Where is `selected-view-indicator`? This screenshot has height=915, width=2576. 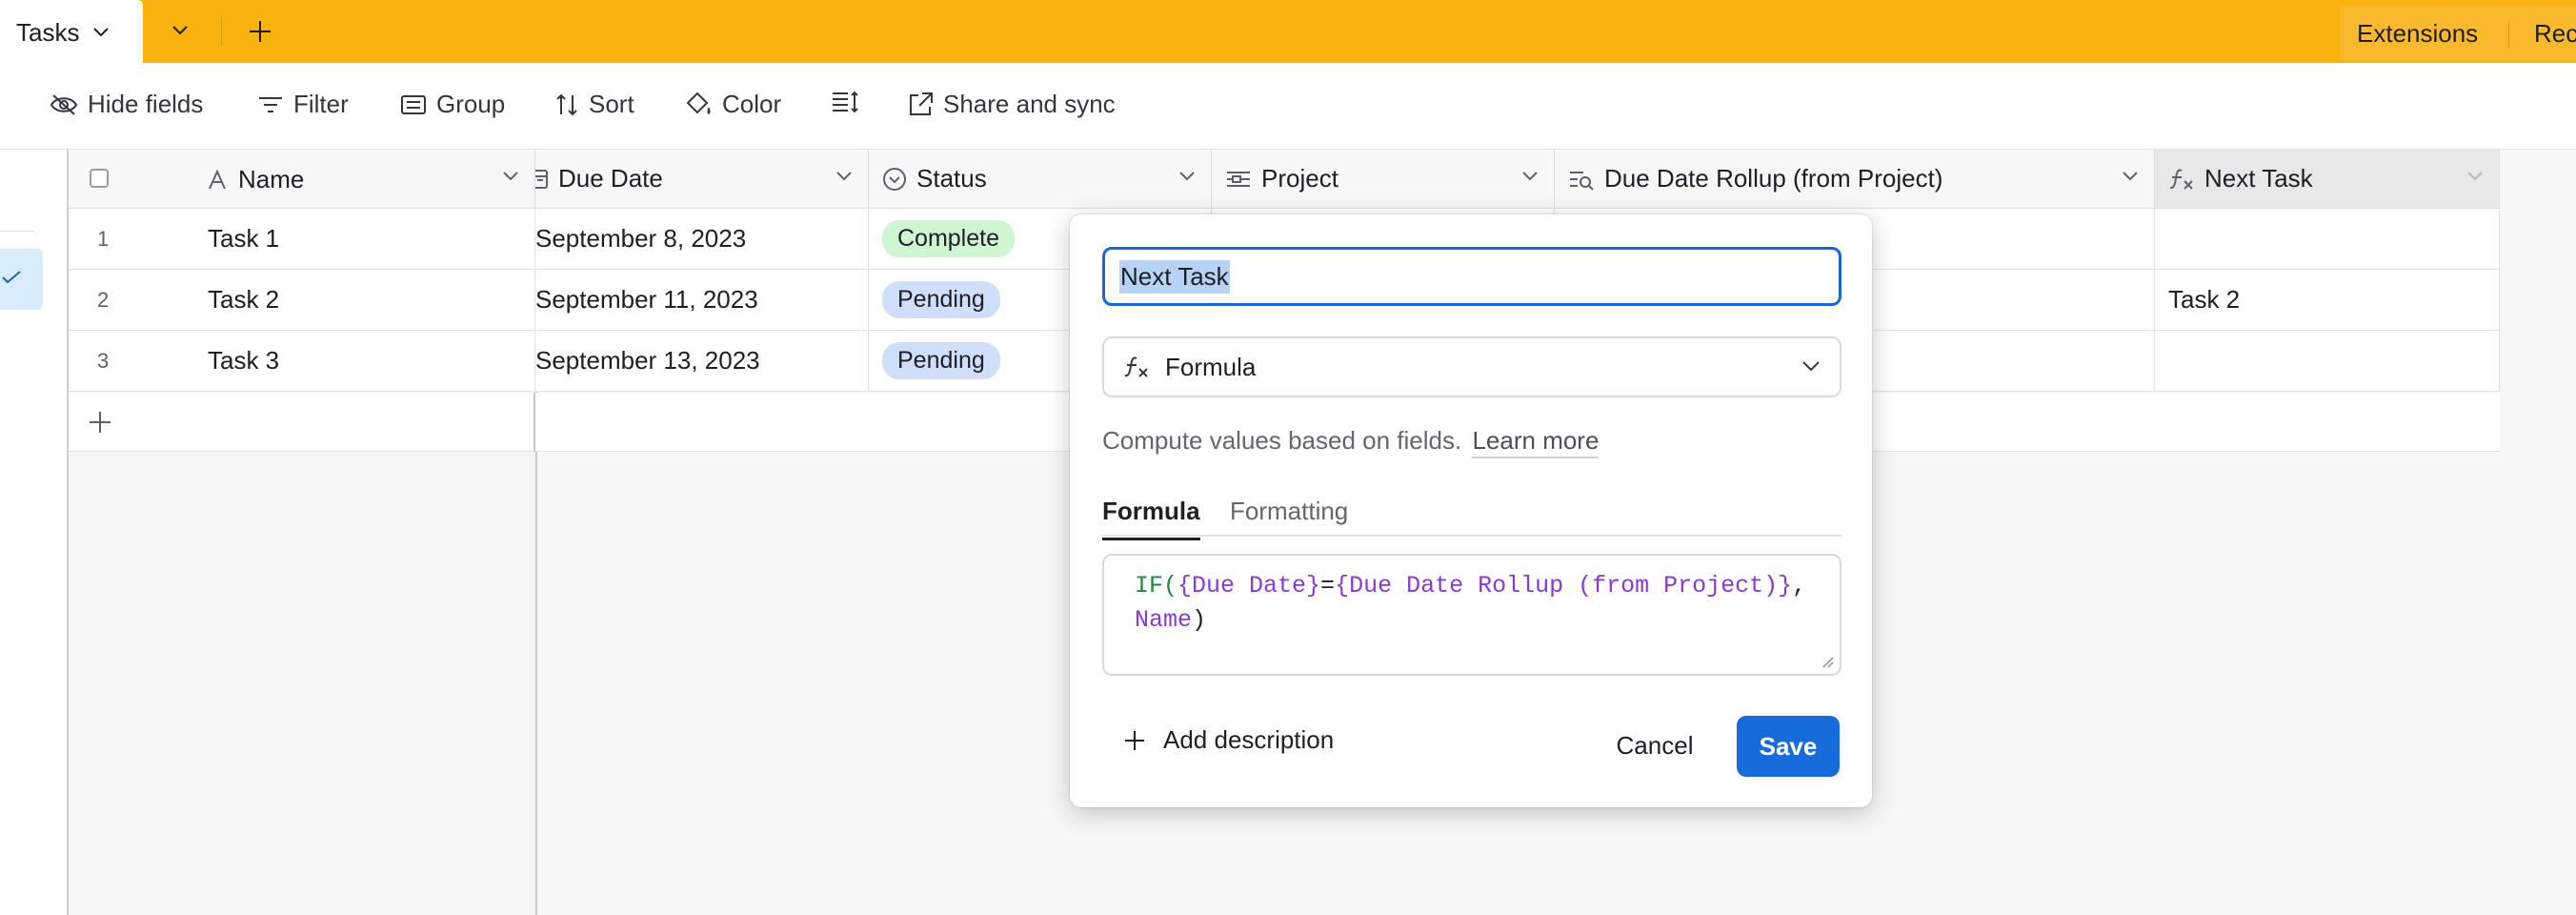
selected-view-indicator is located at coordinates (21, 279).